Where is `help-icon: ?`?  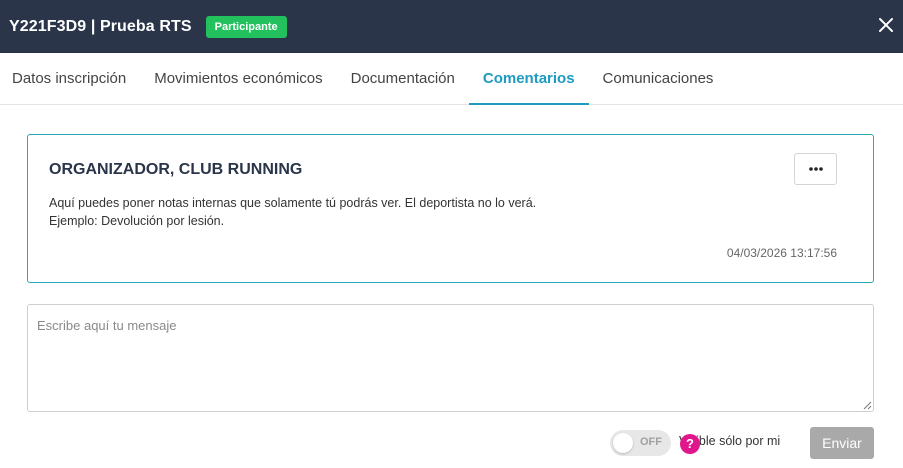 help-icon: ? is located at coordinates (690, 444).